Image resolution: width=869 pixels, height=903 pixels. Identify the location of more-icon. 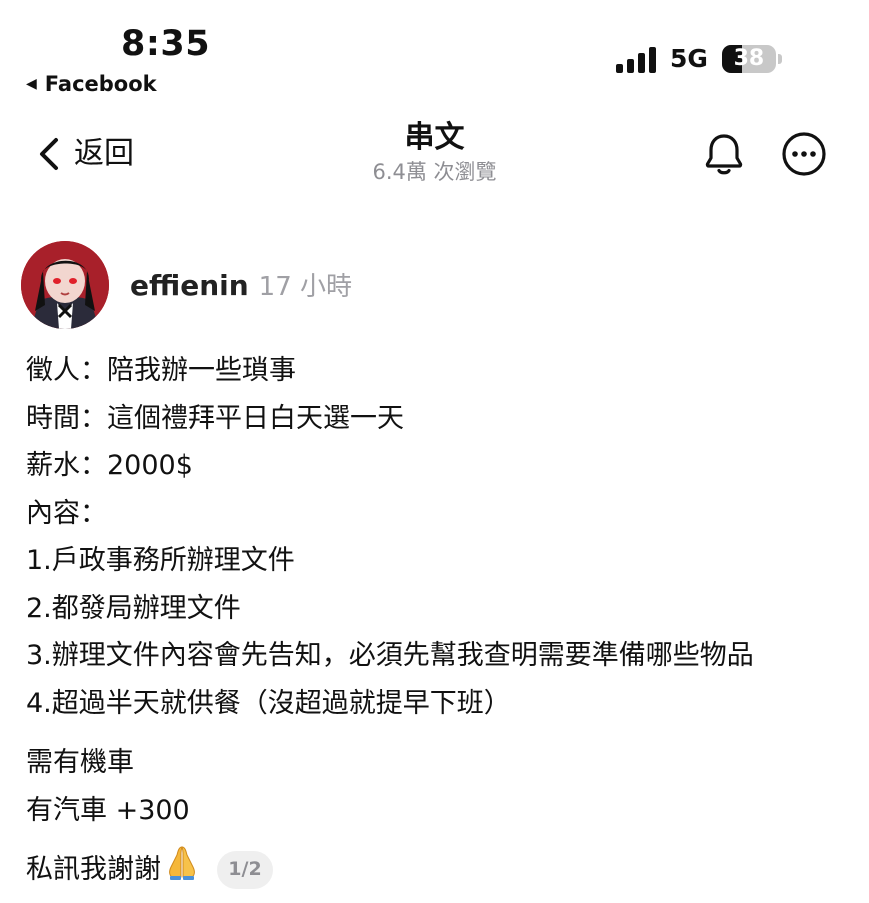
(804, 154).